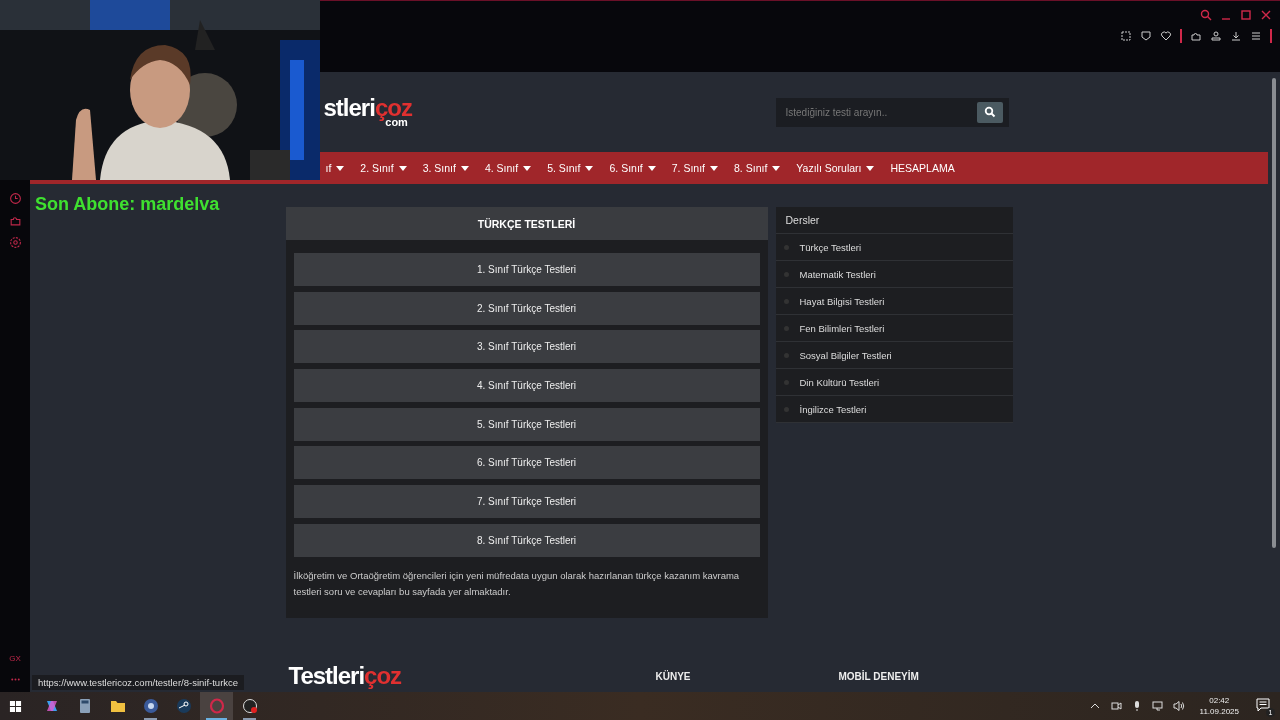 The height and width of the screenshot is (720, 1280). I want to click on nav-item: ıf, so click(337, 168).